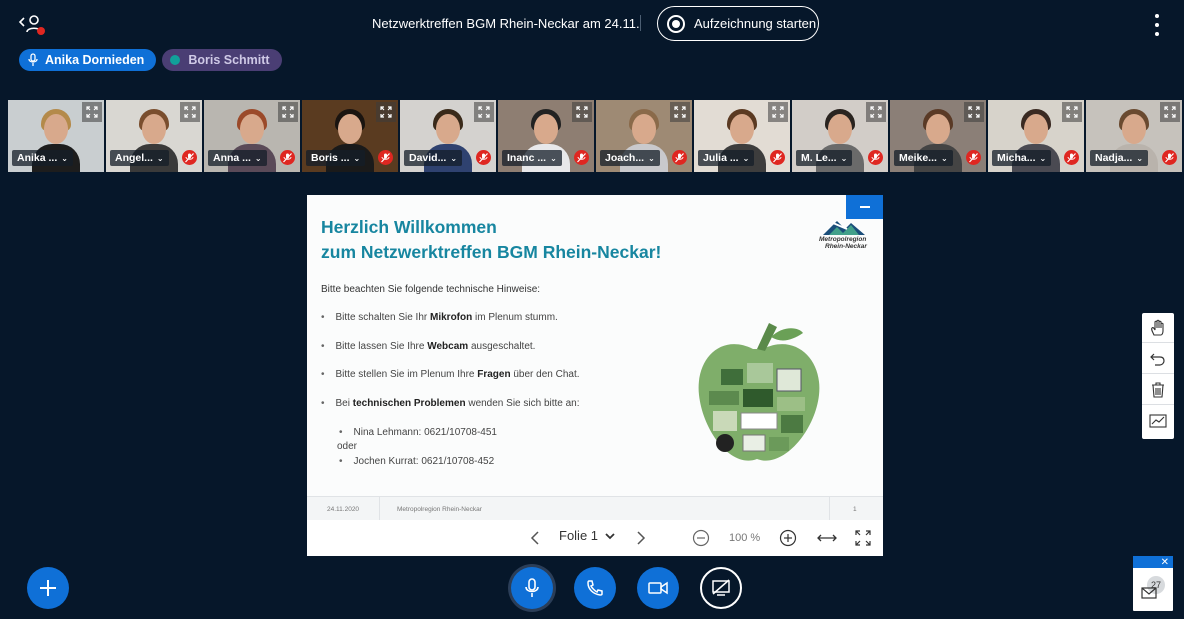 This screenshot has height=619, width=1184. What do you see at coordinates (56, 136) in the screenshot?
I see `webcam-tile: Anika ... ⌄` at bounding box center [56, 136].